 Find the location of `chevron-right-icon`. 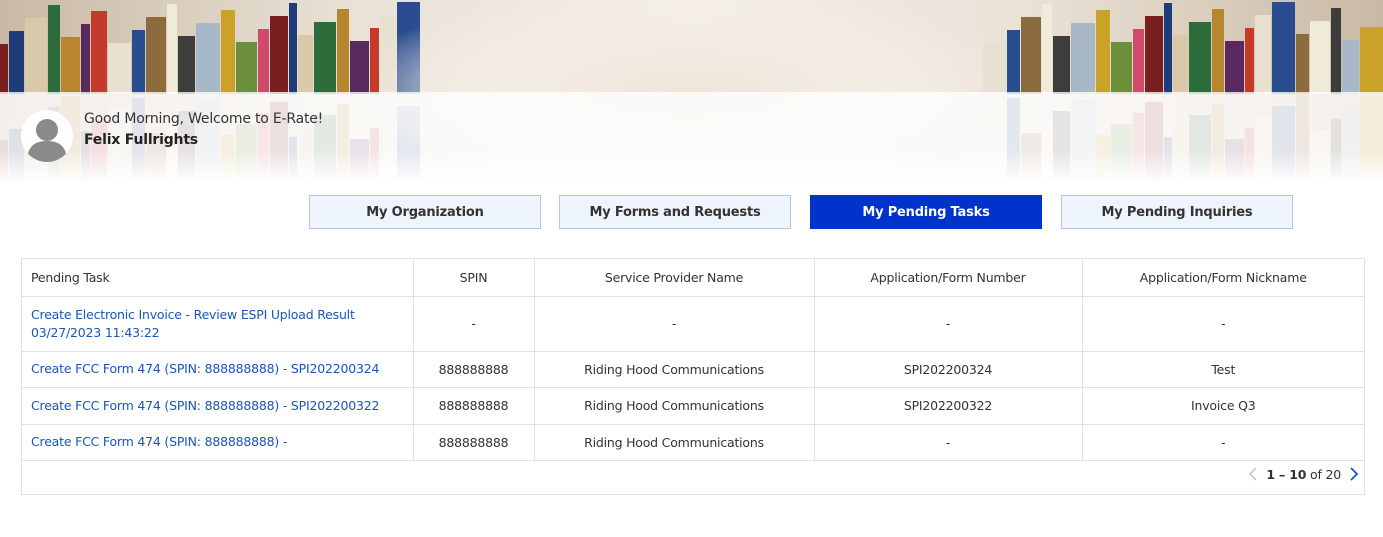

chevron-right-icon is located at coordinates (1354, 474).